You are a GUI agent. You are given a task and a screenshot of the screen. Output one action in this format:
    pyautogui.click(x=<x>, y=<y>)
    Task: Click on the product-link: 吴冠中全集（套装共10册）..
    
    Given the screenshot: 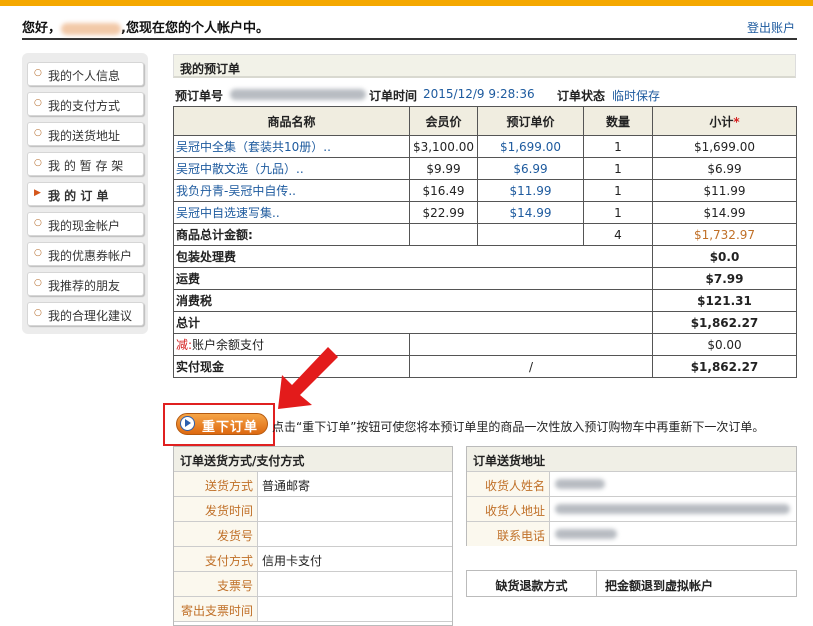 What is the action you would take?
    pyautogui.click(x=253, y=147)
    